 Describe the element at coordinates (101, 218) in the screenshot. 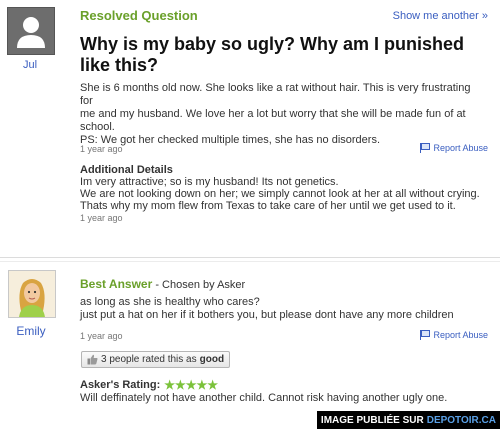

I see `additional-details-timestamp: 1 year ago` at that location.